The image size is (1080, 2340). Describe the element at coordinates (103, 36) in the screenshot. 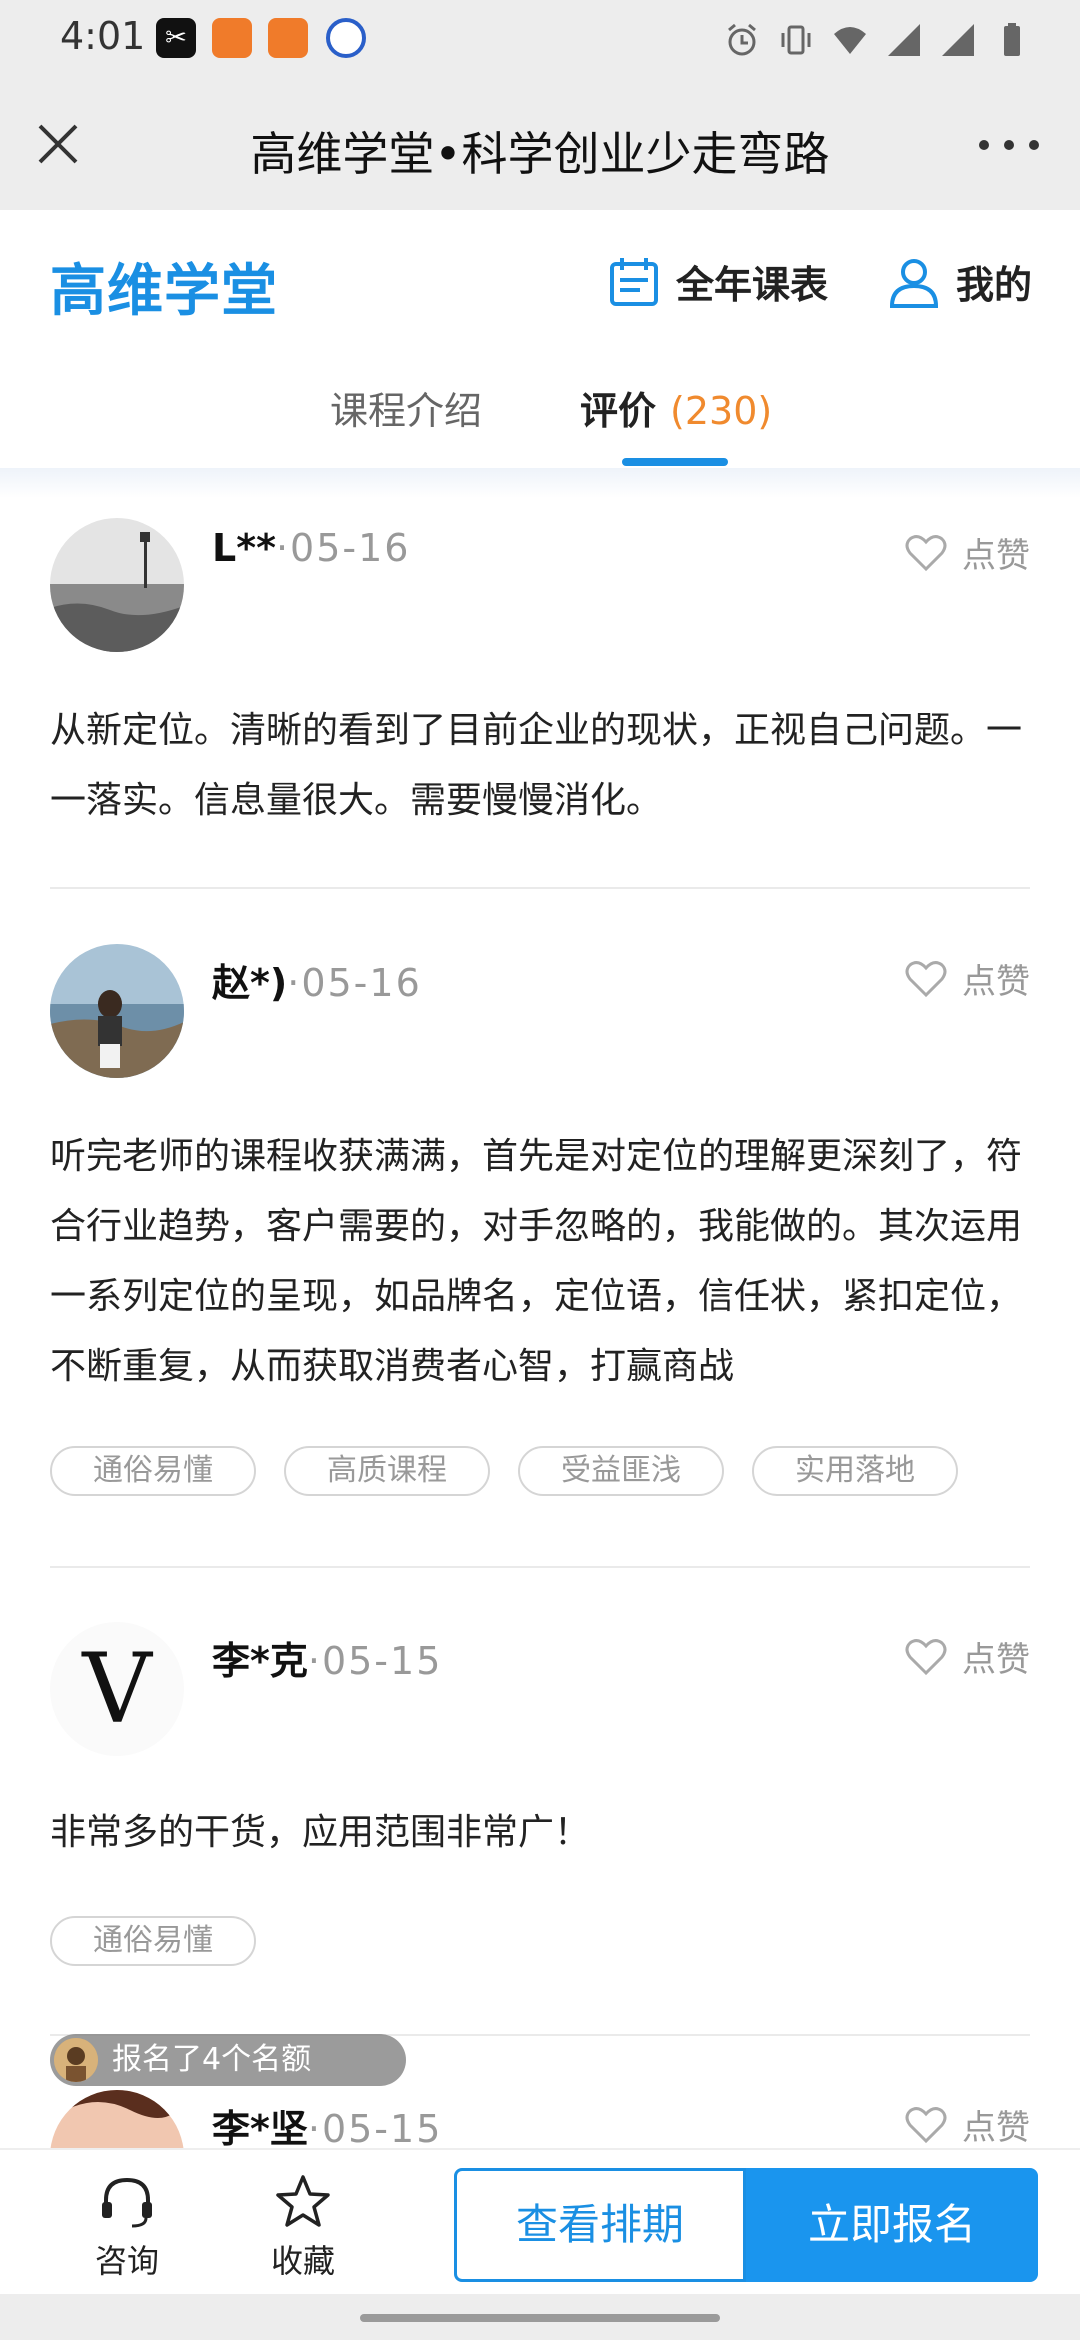

I see `status-time: 4:01` at that location.